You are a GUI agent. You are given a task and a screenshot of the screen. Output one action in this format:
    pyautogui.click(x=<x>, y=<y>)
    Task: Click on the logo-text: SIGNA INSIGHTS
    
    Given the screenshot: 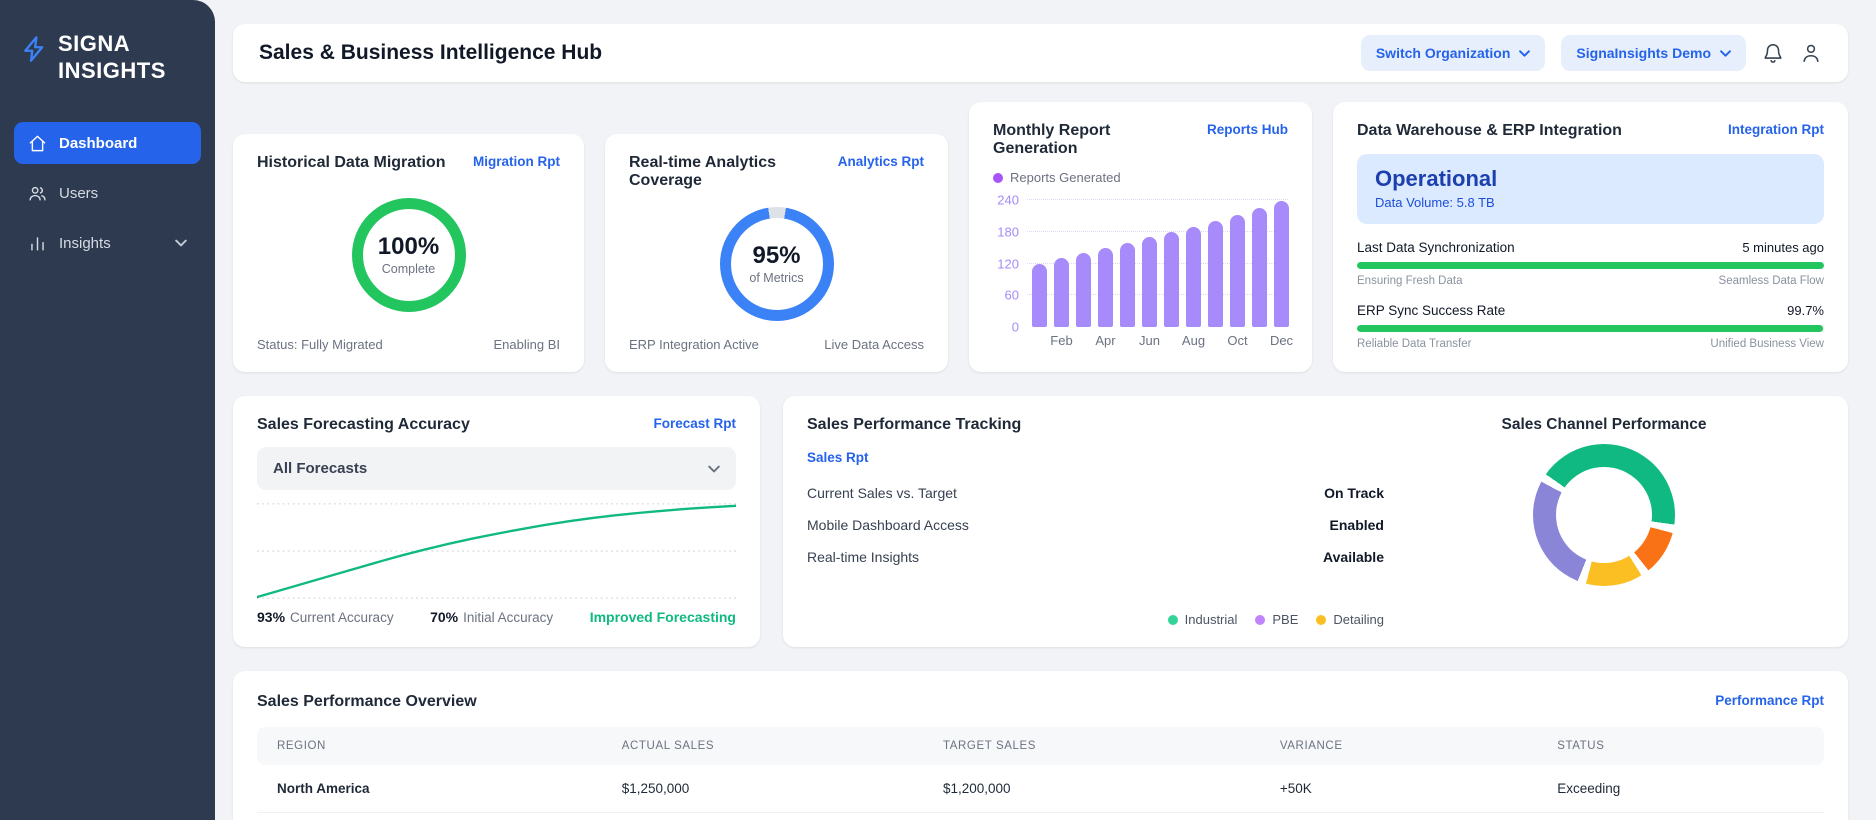 What is the action you would take?
    pyautogui.click(x=112, y=57)
    